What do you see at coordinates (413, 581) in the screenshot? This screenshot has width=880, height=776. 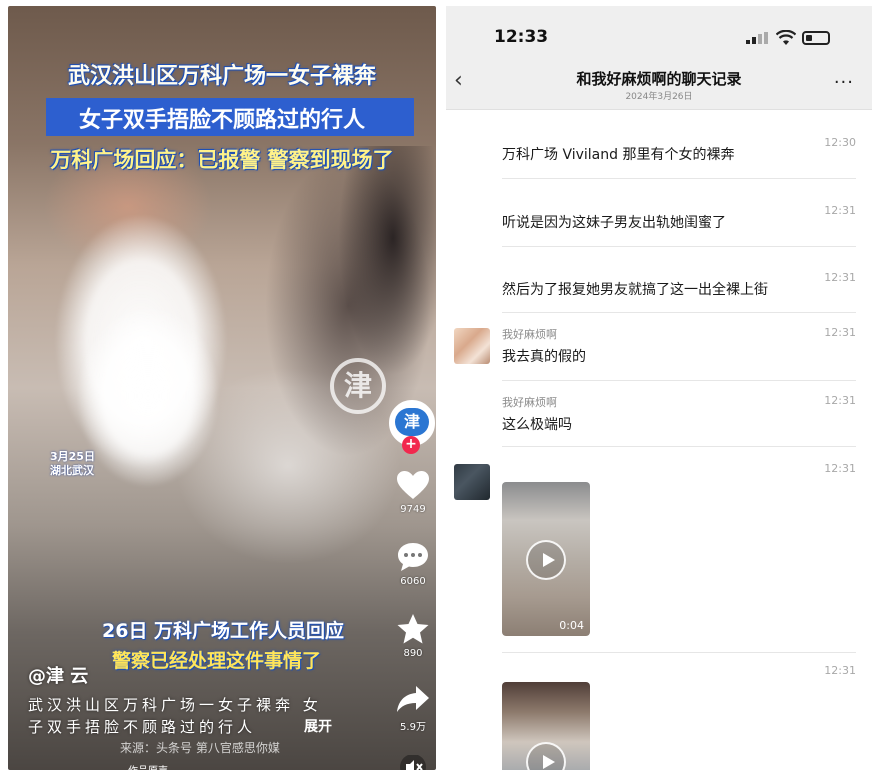 I see `comment-count: 6060` at bounding box center [413, 581].